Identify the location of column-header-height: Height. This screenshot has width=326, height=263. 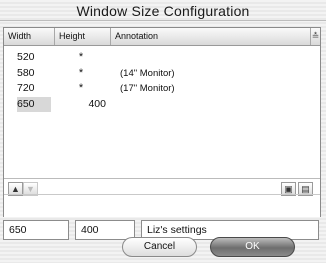
(83, 36).